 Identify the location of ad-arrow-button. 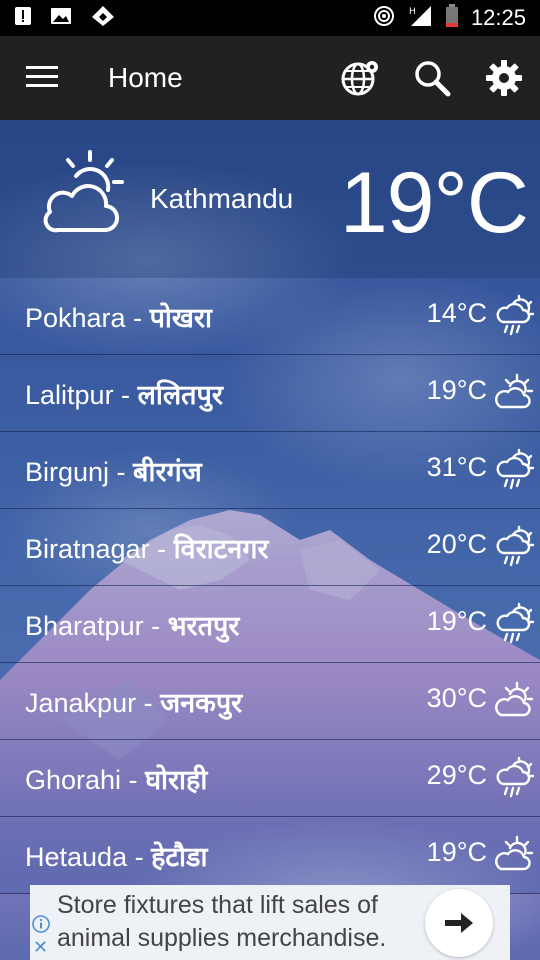
(459, 923).